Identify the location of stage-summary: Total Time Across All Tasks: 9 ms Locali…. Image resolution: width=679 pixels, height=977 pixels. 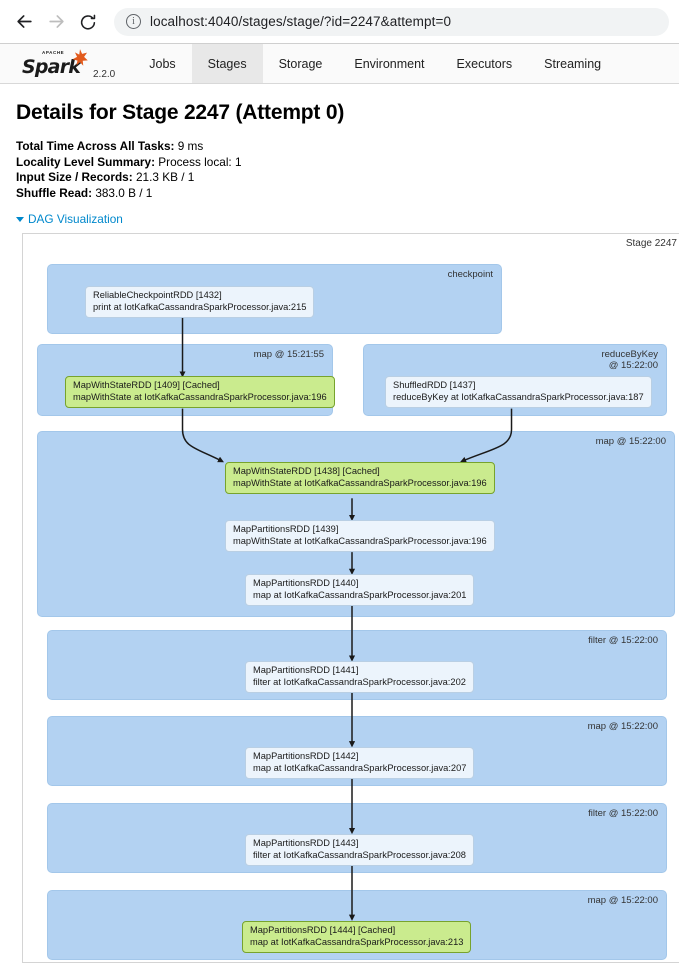
(339, 170).